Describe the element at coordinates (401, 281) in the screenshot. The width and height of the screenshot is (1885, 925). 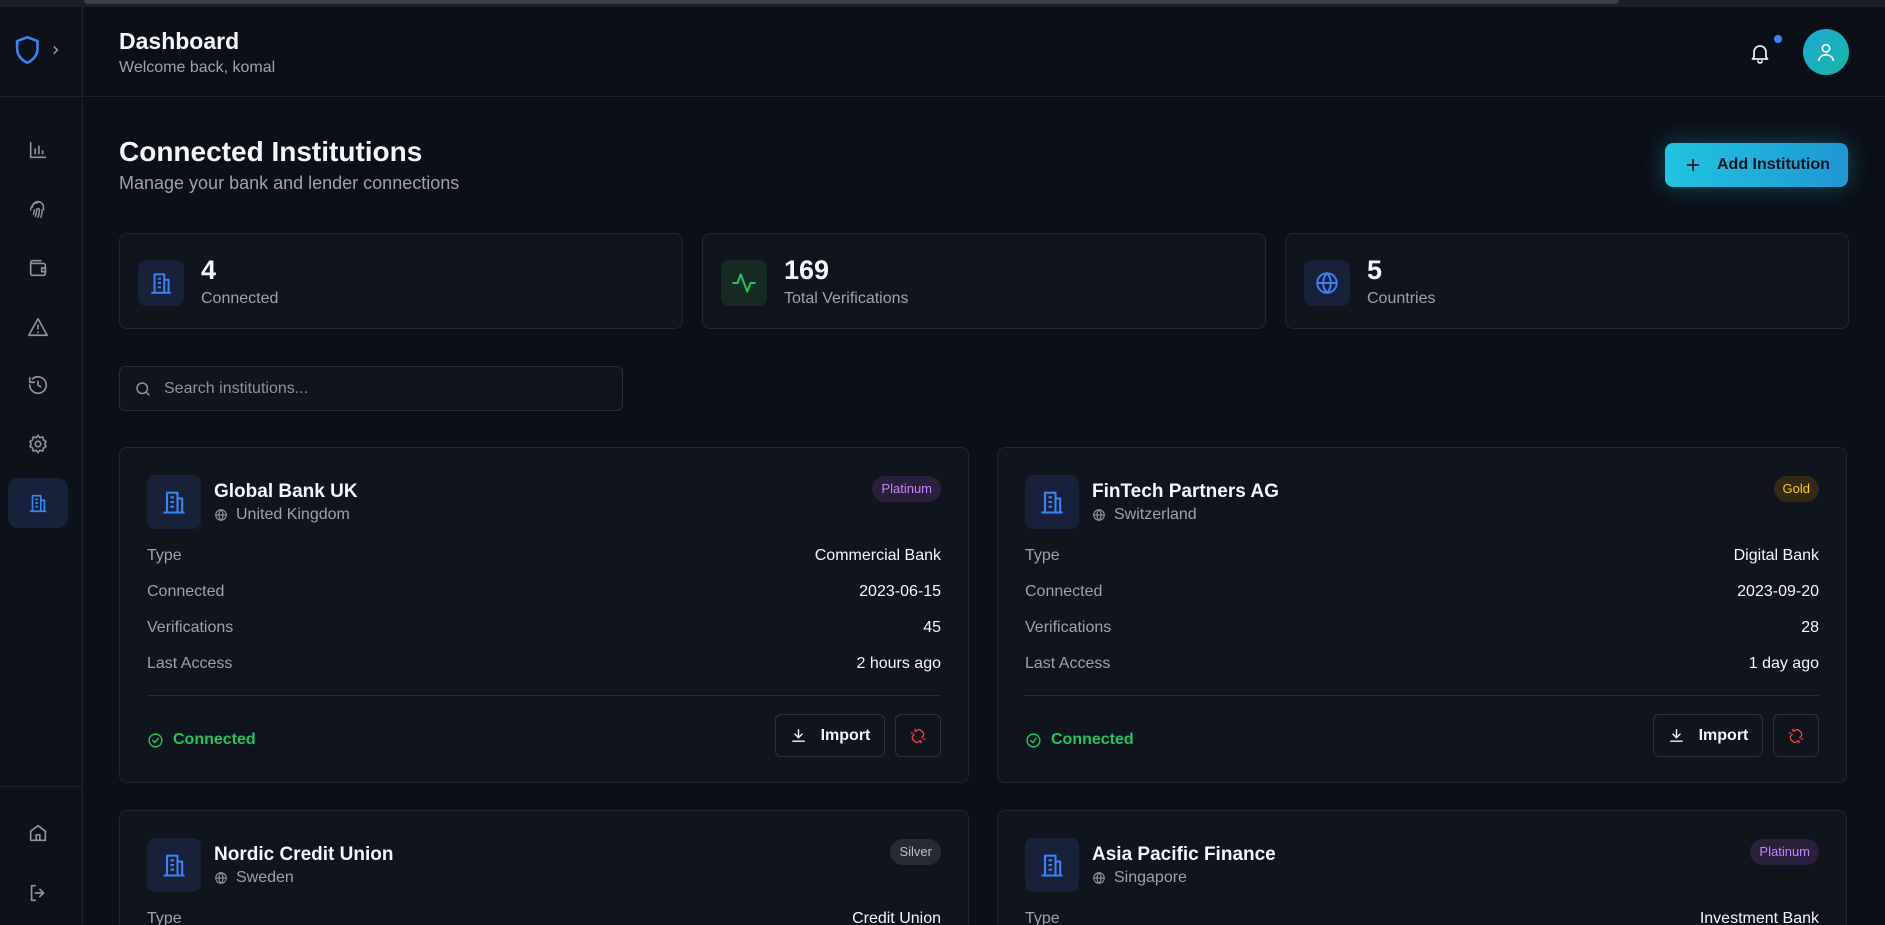
I see `stat-card-connected: 4 Connected` at that location.